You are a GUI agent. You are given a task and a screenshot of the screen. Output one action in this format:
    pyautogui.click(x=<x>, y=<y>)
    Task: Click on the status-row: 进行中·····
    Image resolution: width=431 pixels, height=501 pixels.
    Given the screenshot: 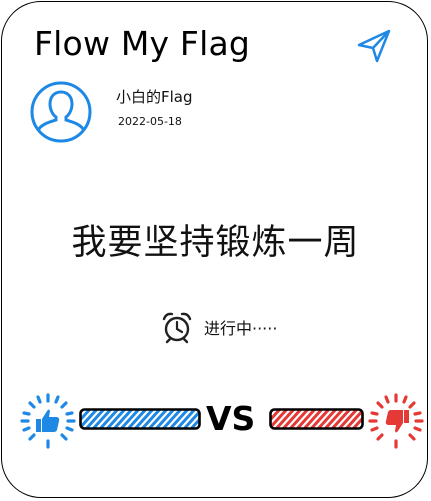 What is the action you would take?
    pyautogui.click(x=218, y=327)
    